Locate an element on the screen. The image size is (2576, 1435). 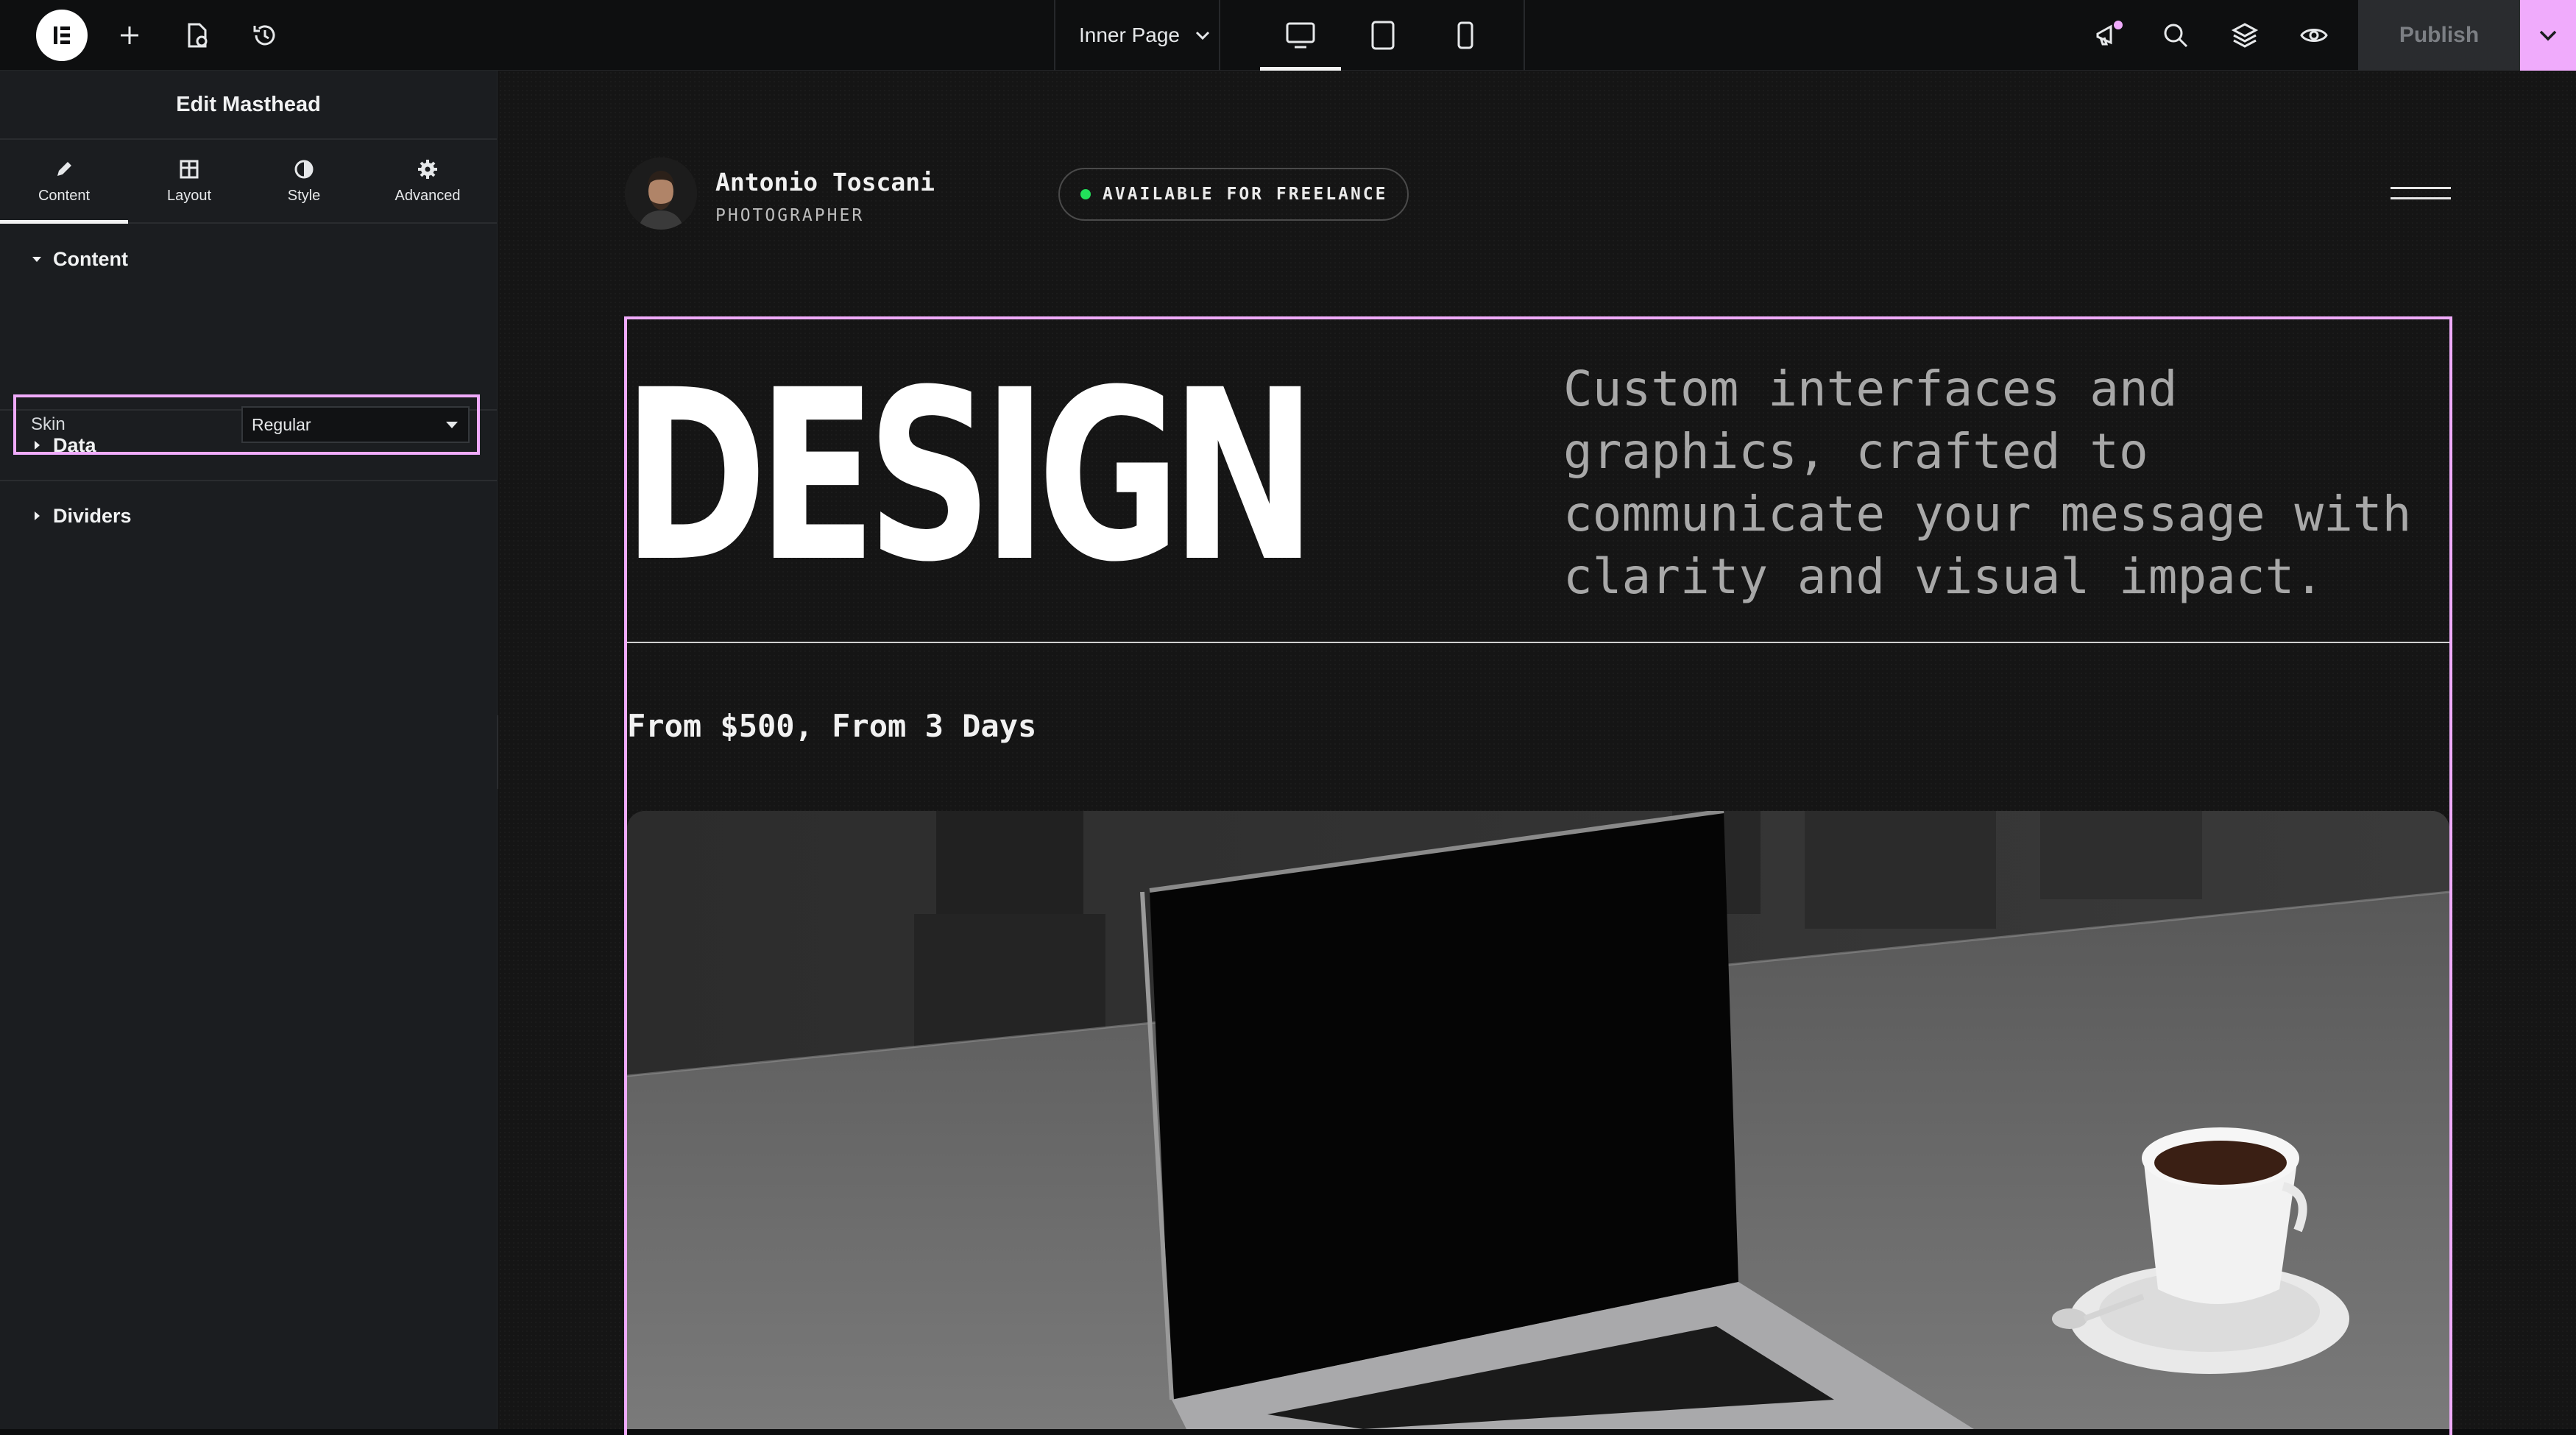
announcement-icon is located at coordinates (2109, 33).